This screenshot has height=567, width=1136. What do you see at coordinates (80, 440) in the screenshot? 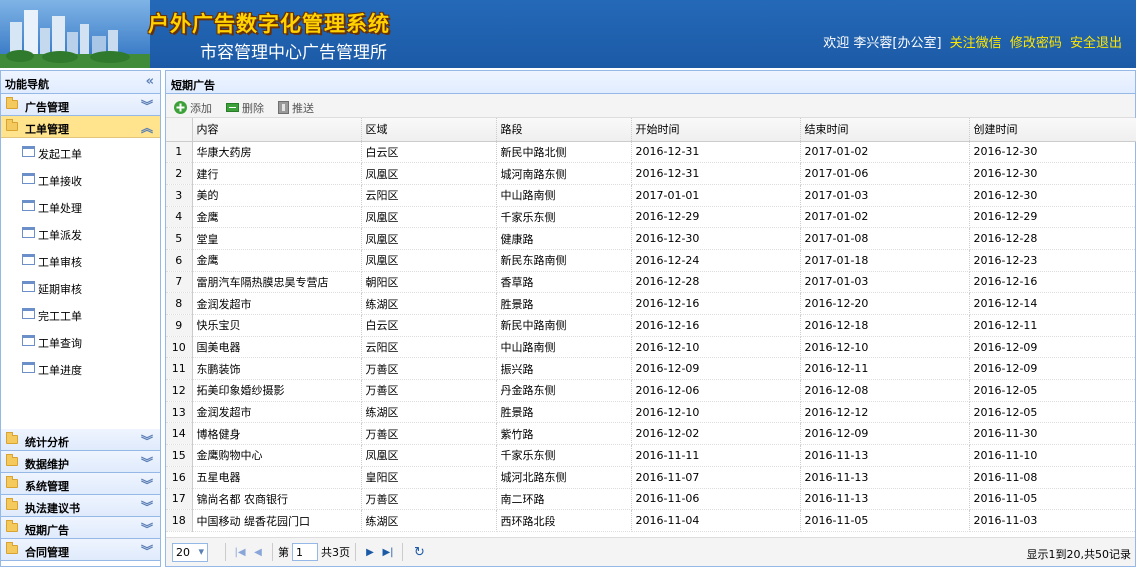
I see `nav-group-statistics: 统计分析 ︾` at bounding box center [80, 440].